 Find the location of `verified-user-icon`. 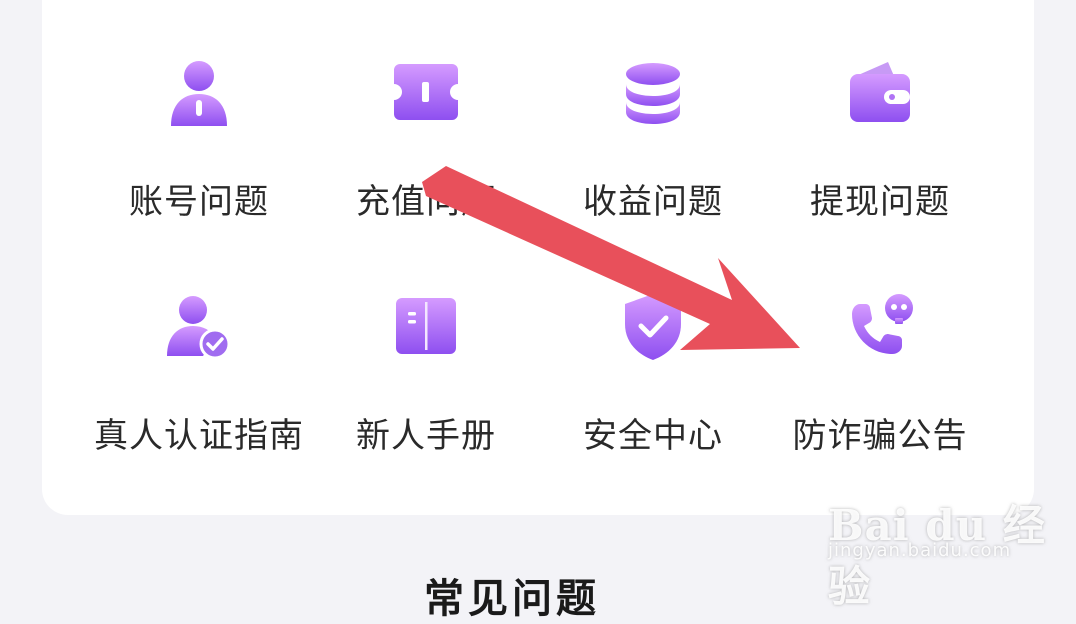

verified-user-icon is located at coordinates (199, 328).